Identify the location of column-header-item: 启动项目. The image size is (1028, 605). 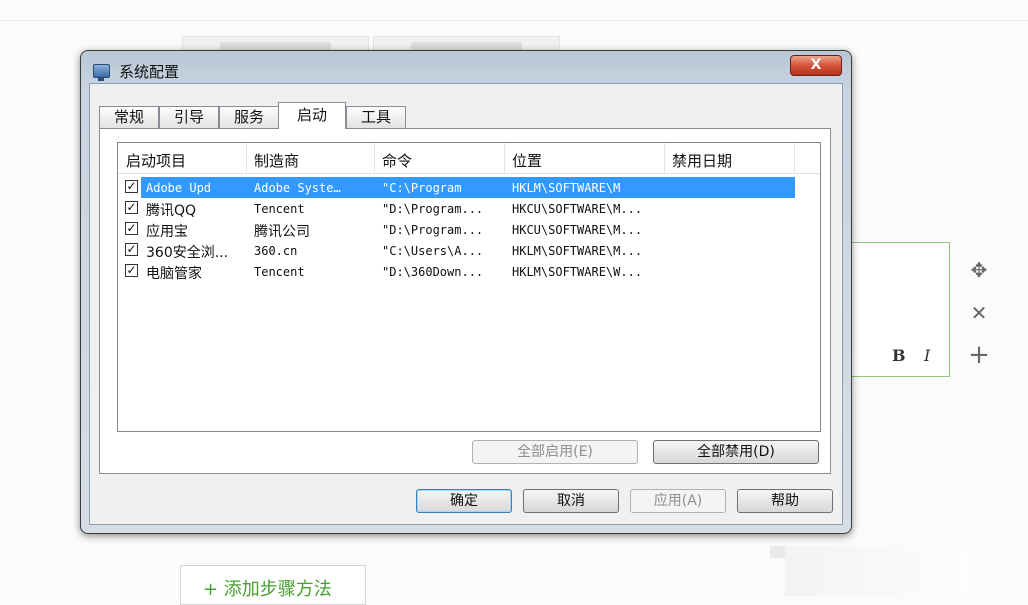
(156, 160).